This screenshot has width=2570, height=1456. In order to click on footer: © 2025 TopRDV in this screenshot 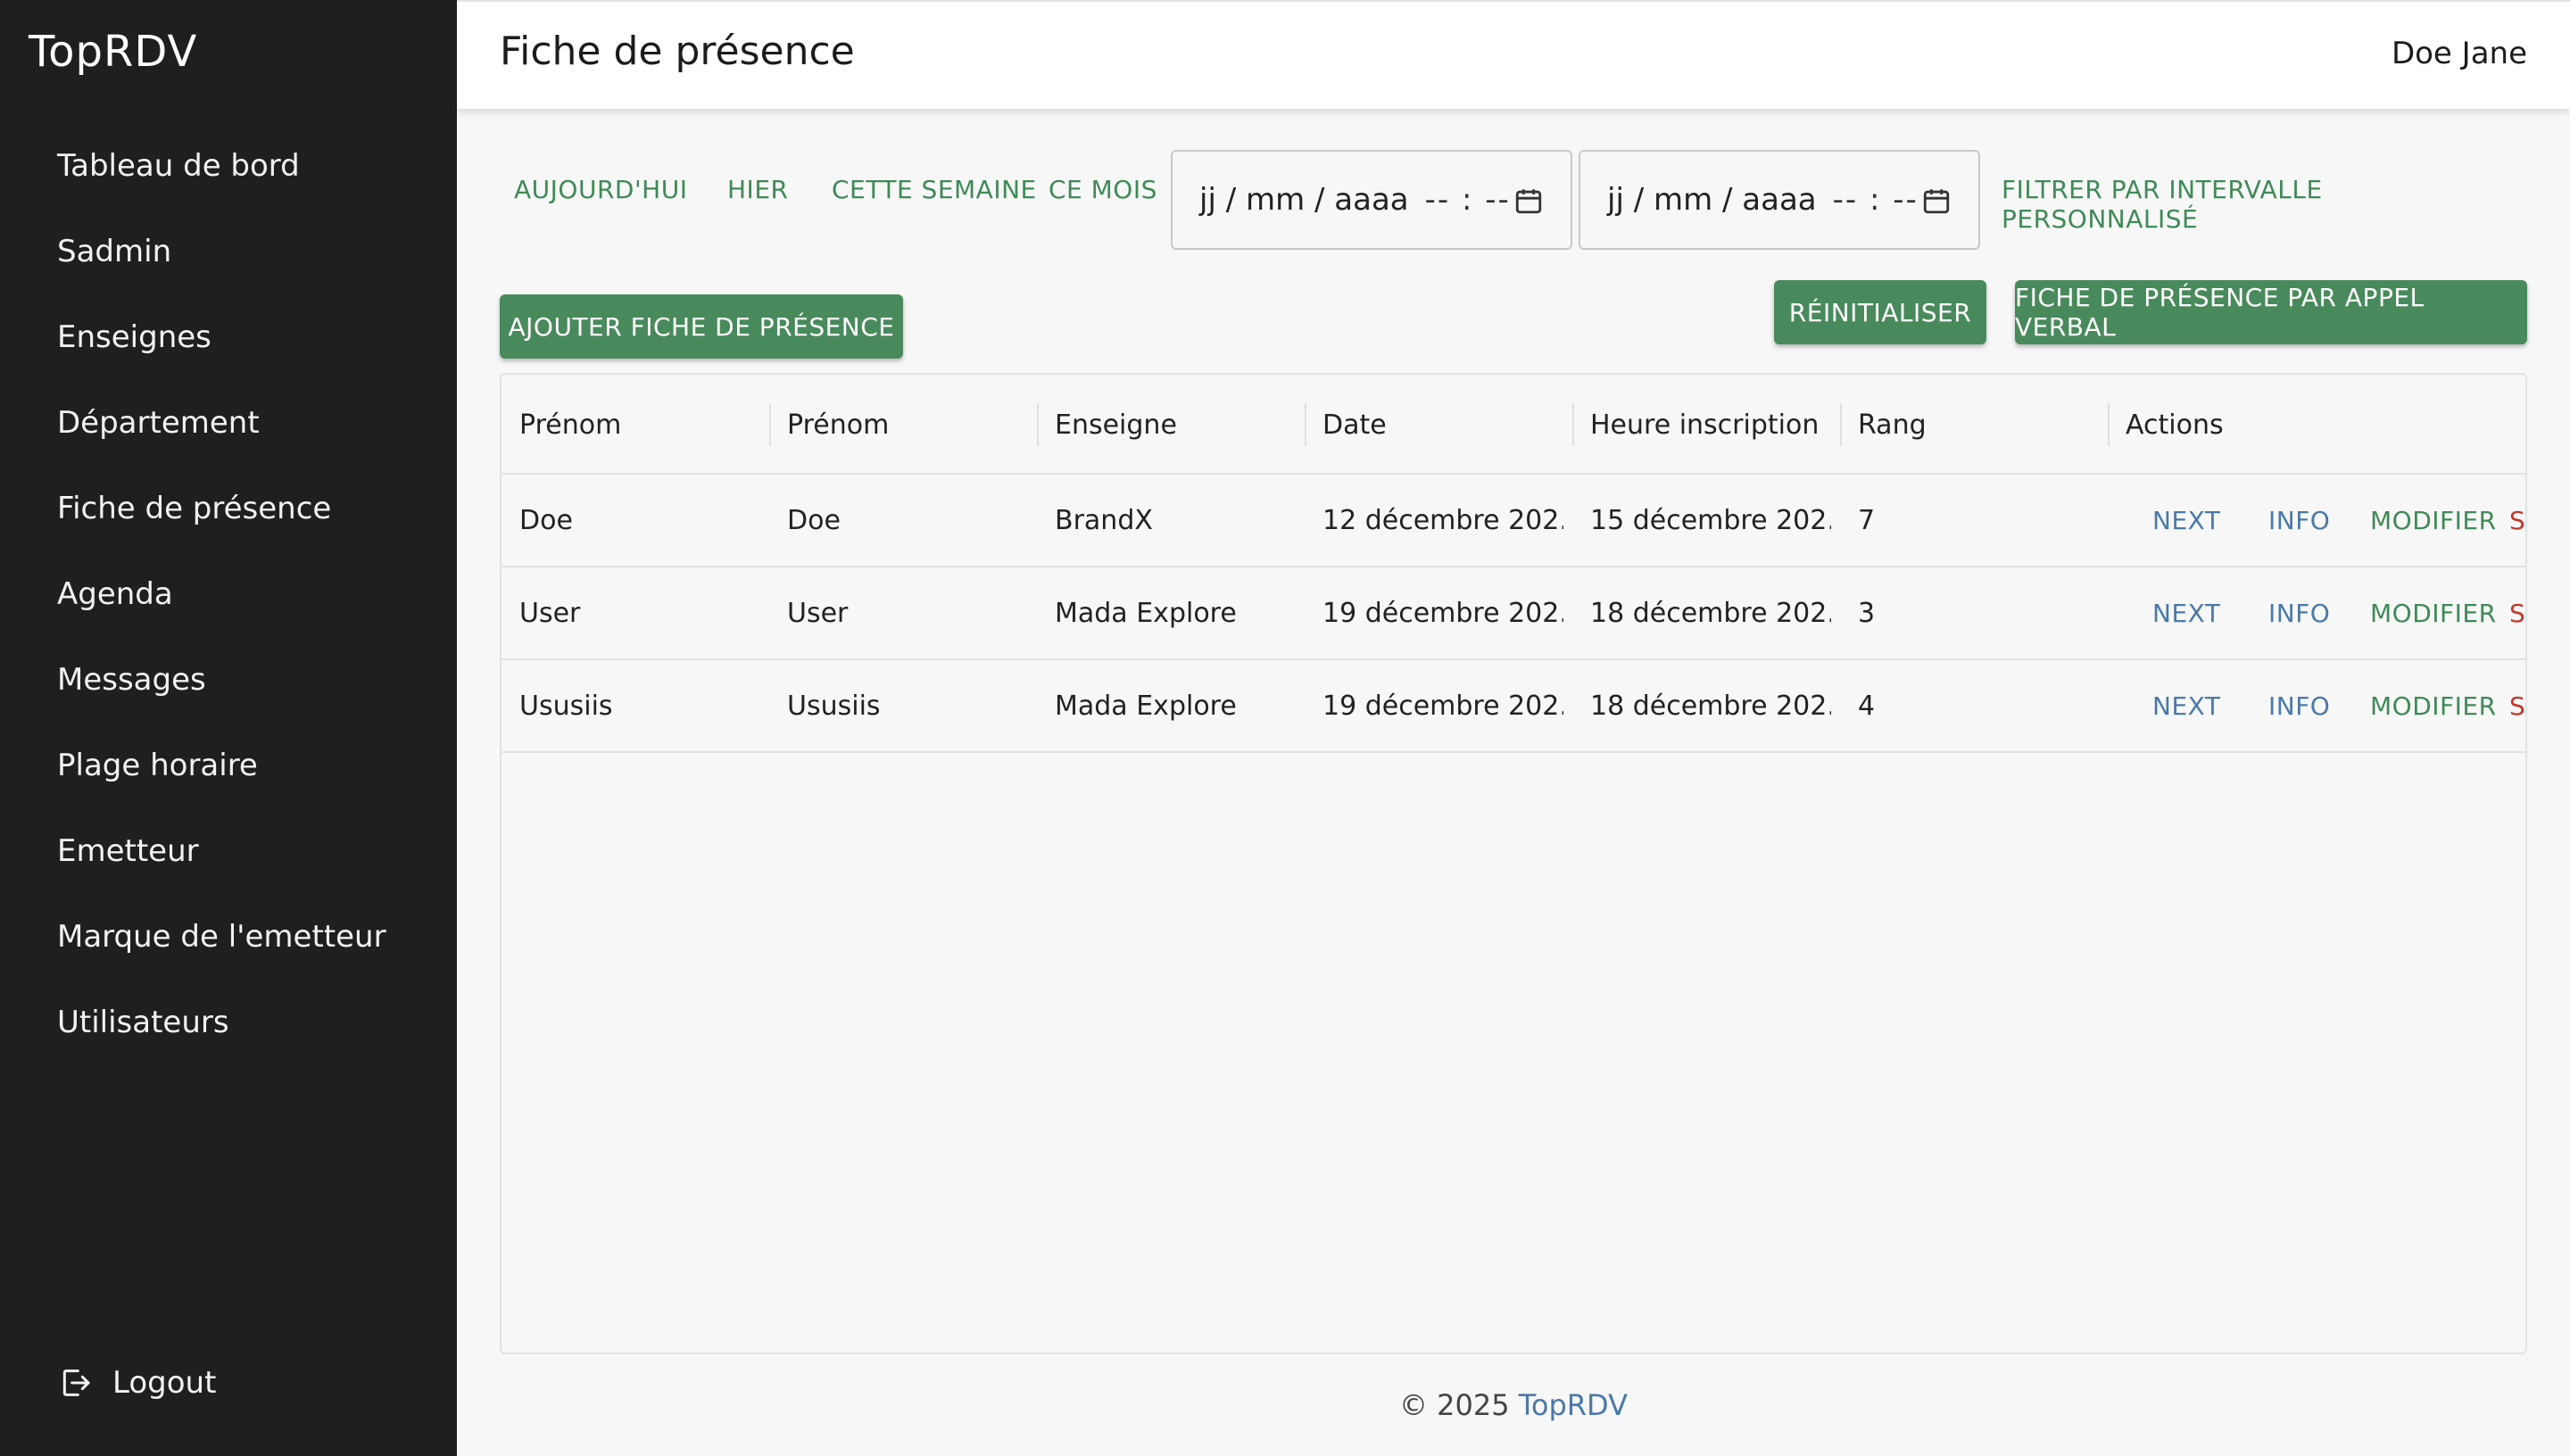, I will do `click(1514, 1405)`.